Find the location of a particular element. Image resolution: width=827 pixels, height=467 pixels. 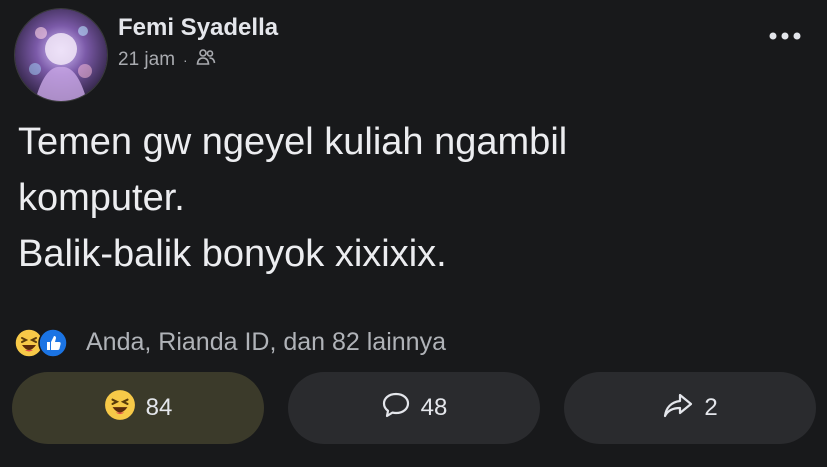

post-text-line: komputer. is located at coordinates (101, 198).